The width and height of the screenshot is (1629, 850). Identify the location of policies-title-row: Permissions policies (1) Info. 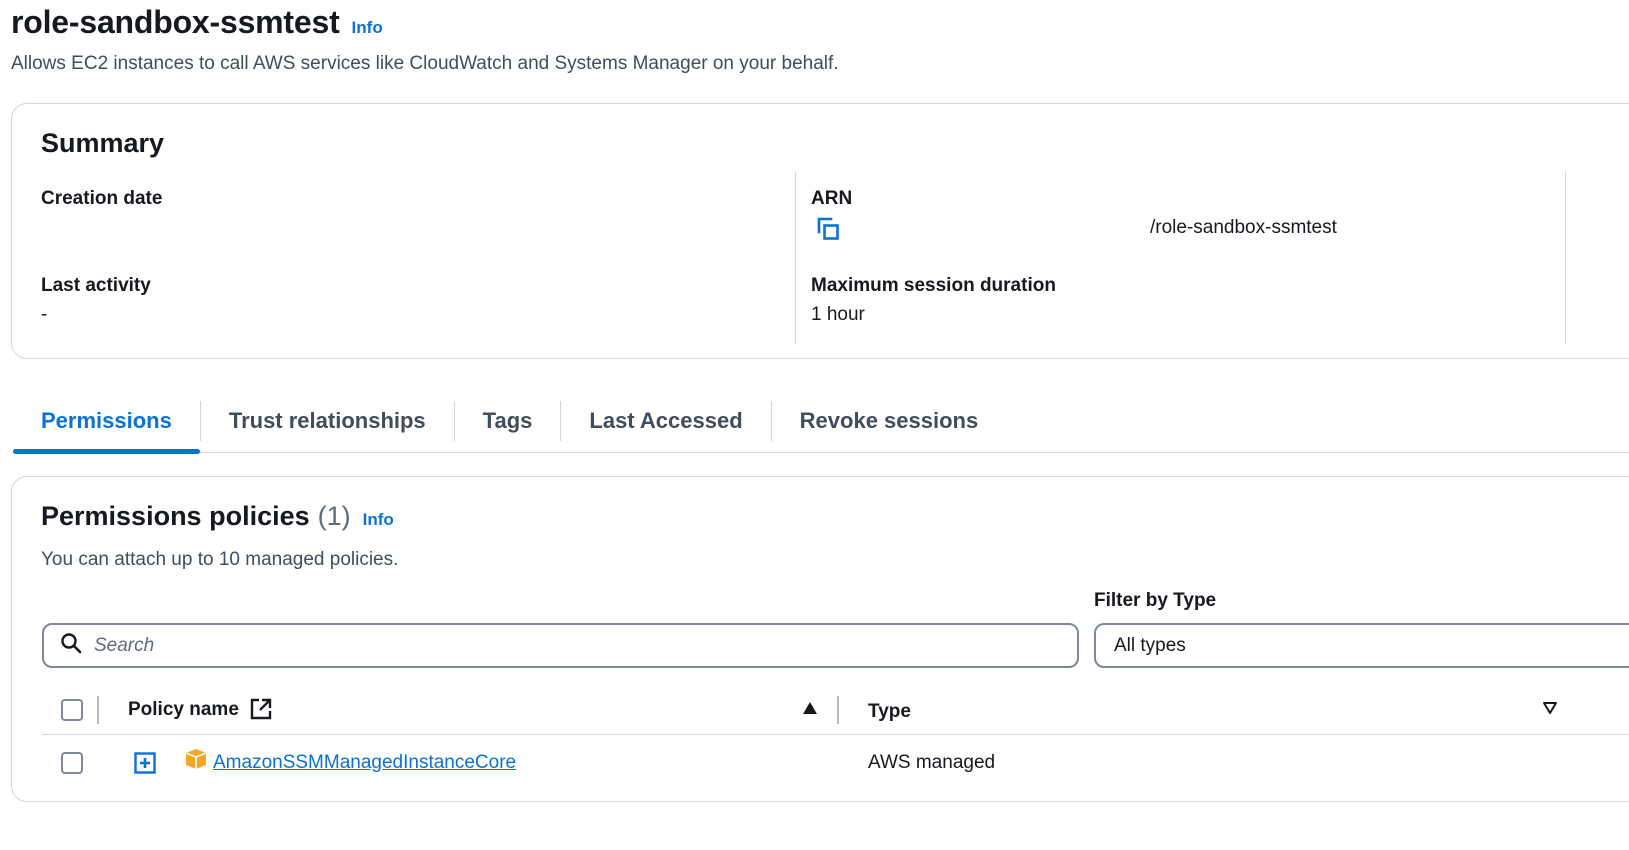
(217, 516).